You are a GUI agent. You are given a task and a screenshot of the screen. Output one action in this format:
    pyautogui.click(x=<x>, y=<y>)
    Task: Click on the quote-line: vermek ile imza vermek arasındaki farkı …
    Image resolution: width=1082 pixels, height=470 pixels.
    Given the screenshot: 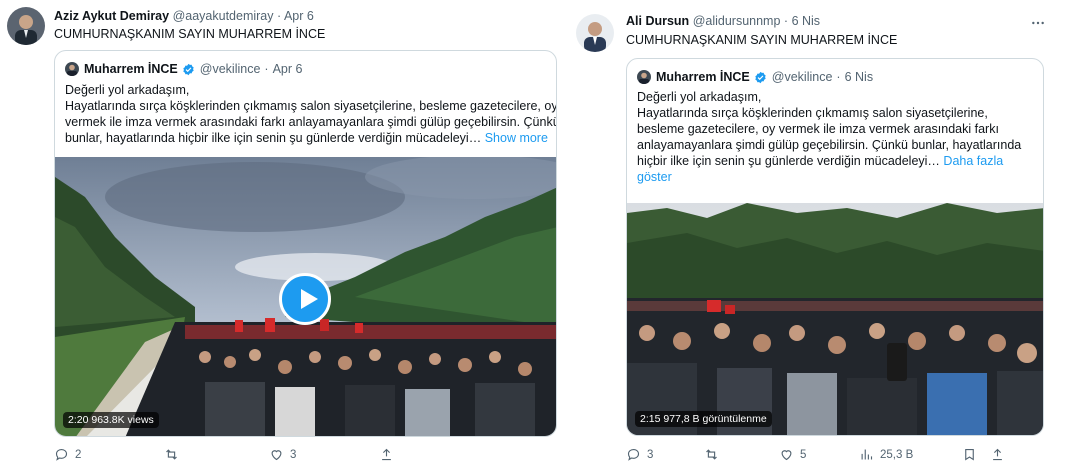 What is the action you would take?
    pyautogui.click(x=311, y=122)
    